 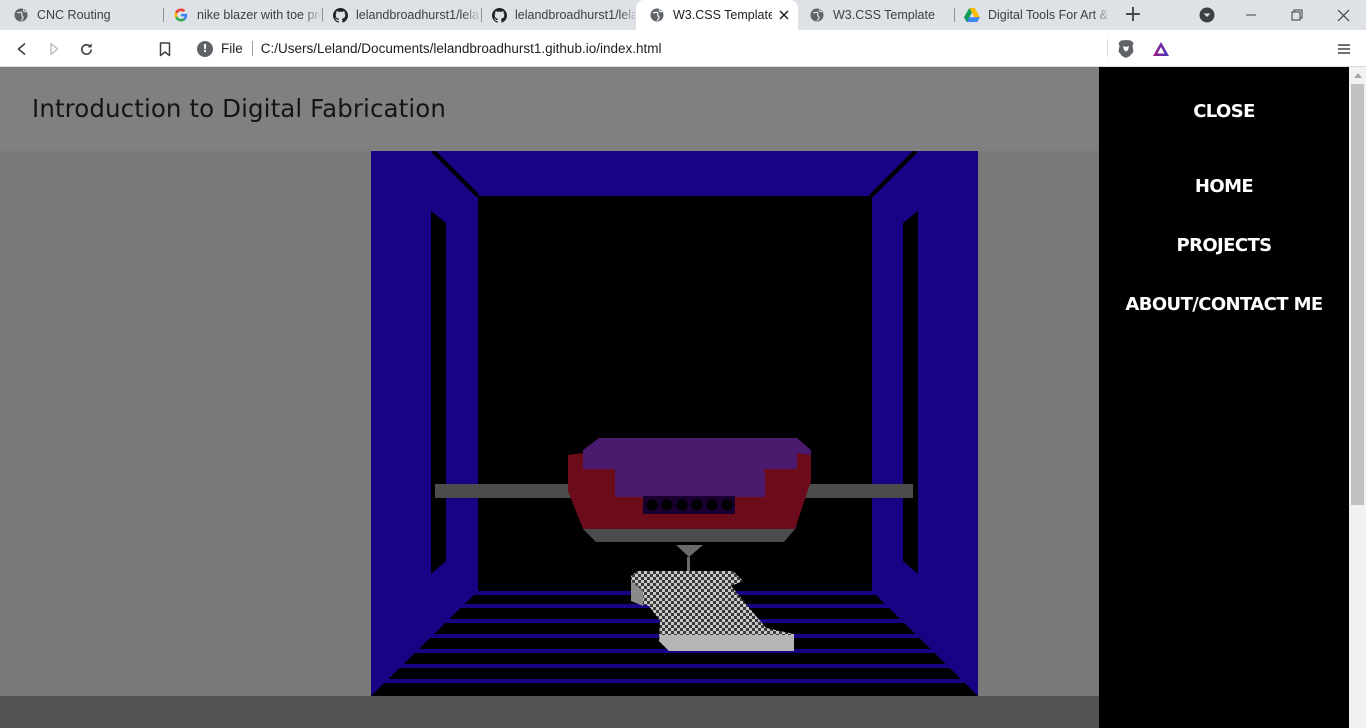 I want to click on sidebar-close-button: CLOSE, so click(x=1224, y=111).